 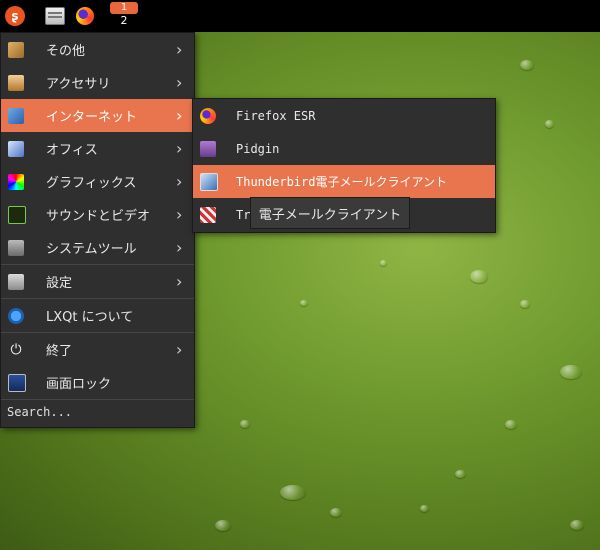 I want to click on start-menu-button: ʂ, so click(x=15, y=16).